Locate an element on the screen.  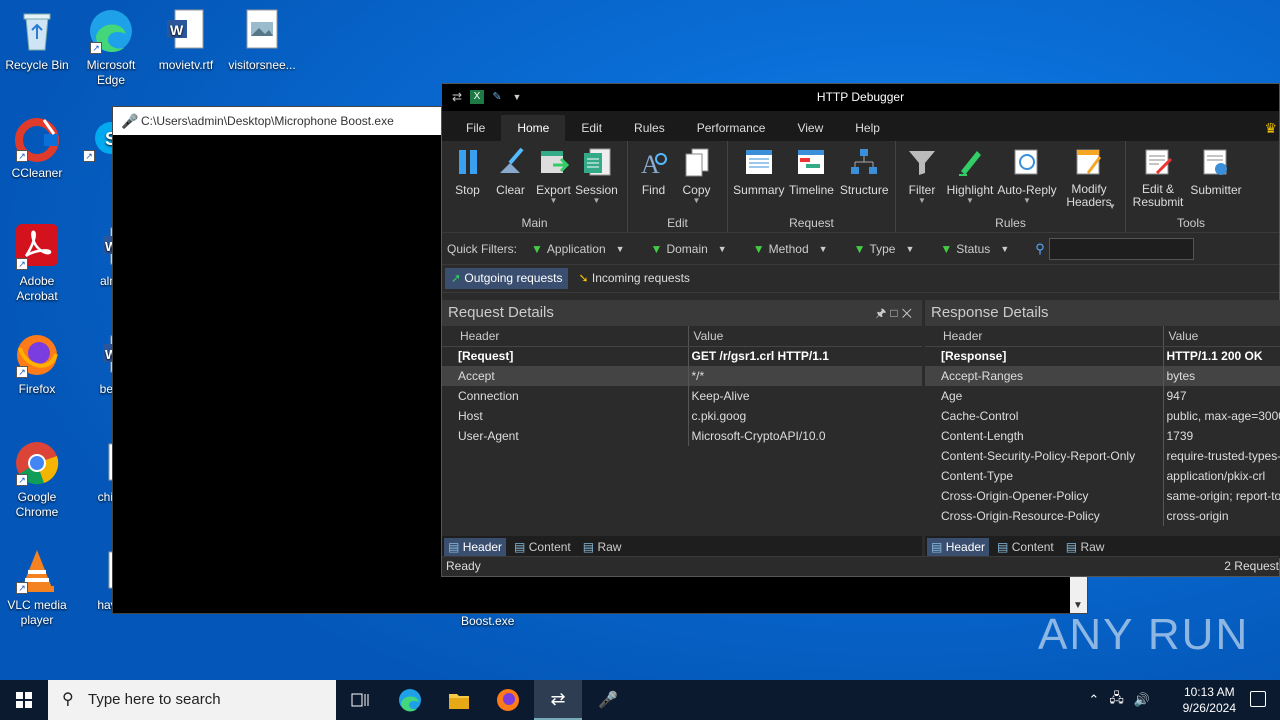
file-explorer-icon is located at coordinates (459, 700).